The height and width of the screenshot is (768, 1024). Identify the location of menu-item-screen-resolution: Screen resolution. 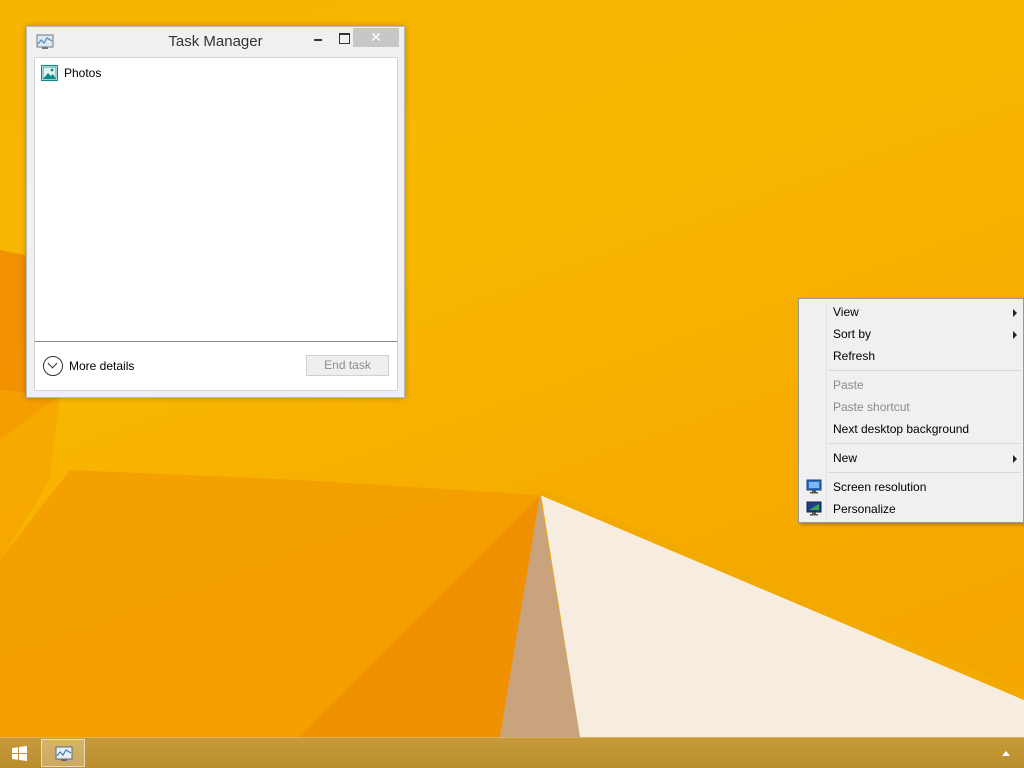
(911, 487).